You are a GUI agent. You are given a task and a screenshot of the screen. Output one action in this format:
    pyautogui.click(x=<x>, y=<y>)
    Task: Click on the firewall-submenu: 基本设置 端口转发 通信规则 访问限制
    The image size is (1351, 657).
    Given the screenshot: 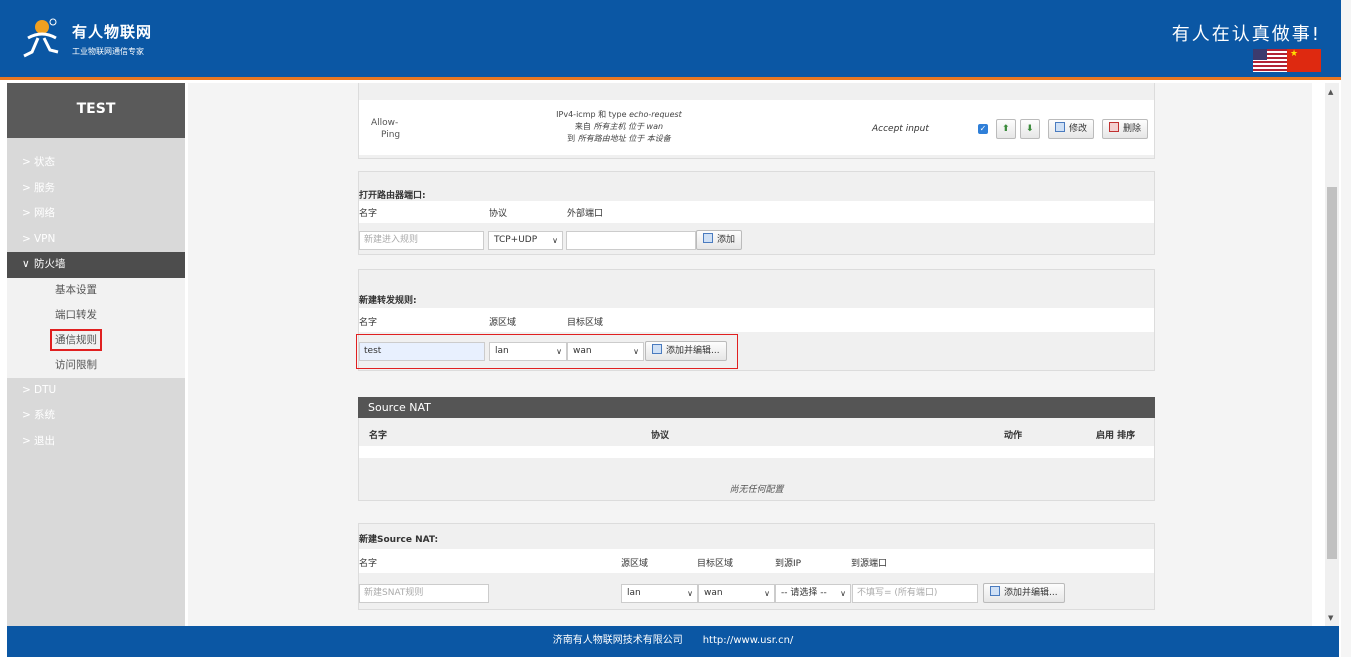 What is the action you would take?
    pyautogui.click(x=96, y=327)
    